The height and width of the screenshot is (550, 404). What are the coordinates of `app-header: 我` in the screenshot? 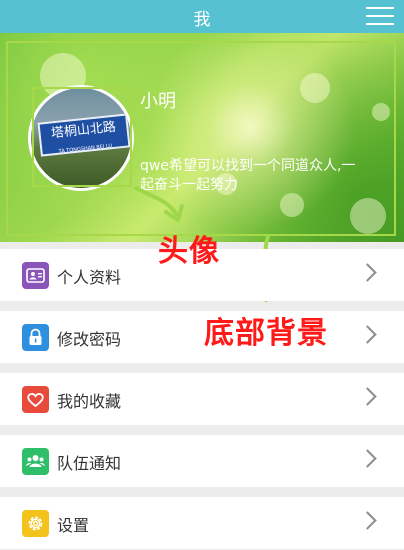 It's located at (202, 16).